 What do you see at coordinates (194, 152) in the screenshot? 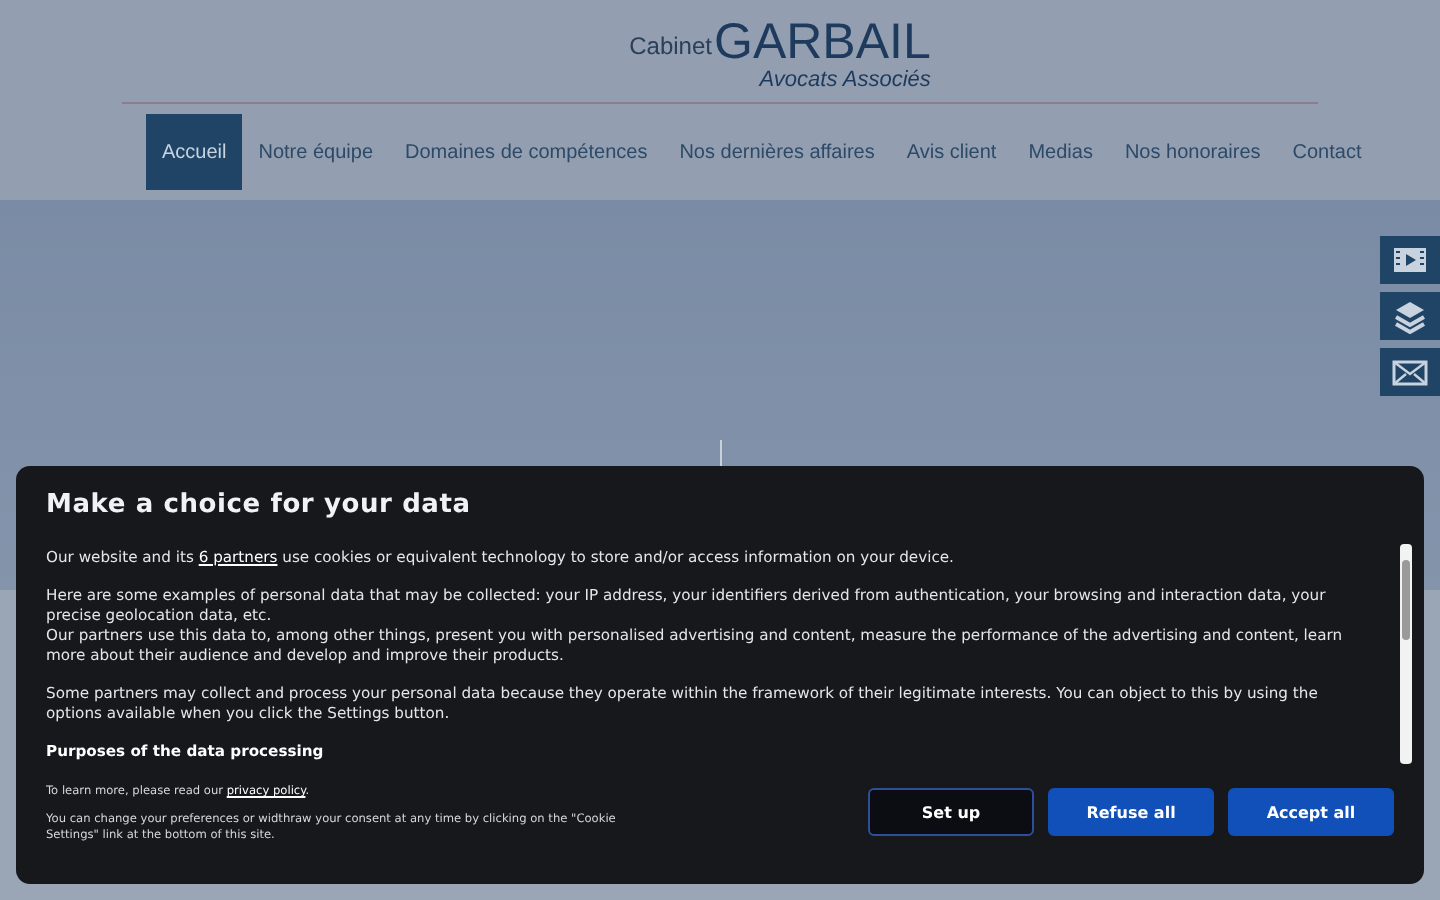
I see `nav-item: Accueil` at bounding box center [194, 152].